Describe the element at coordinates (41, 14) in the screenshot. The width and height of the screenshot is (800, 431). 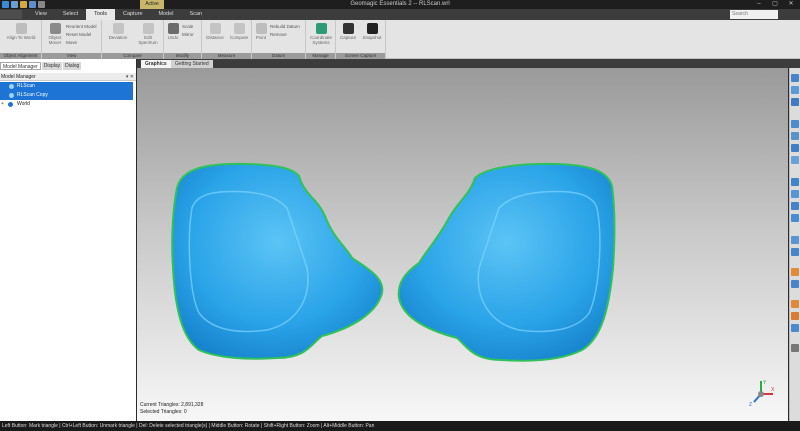
I see `tab-view: View` at that location.